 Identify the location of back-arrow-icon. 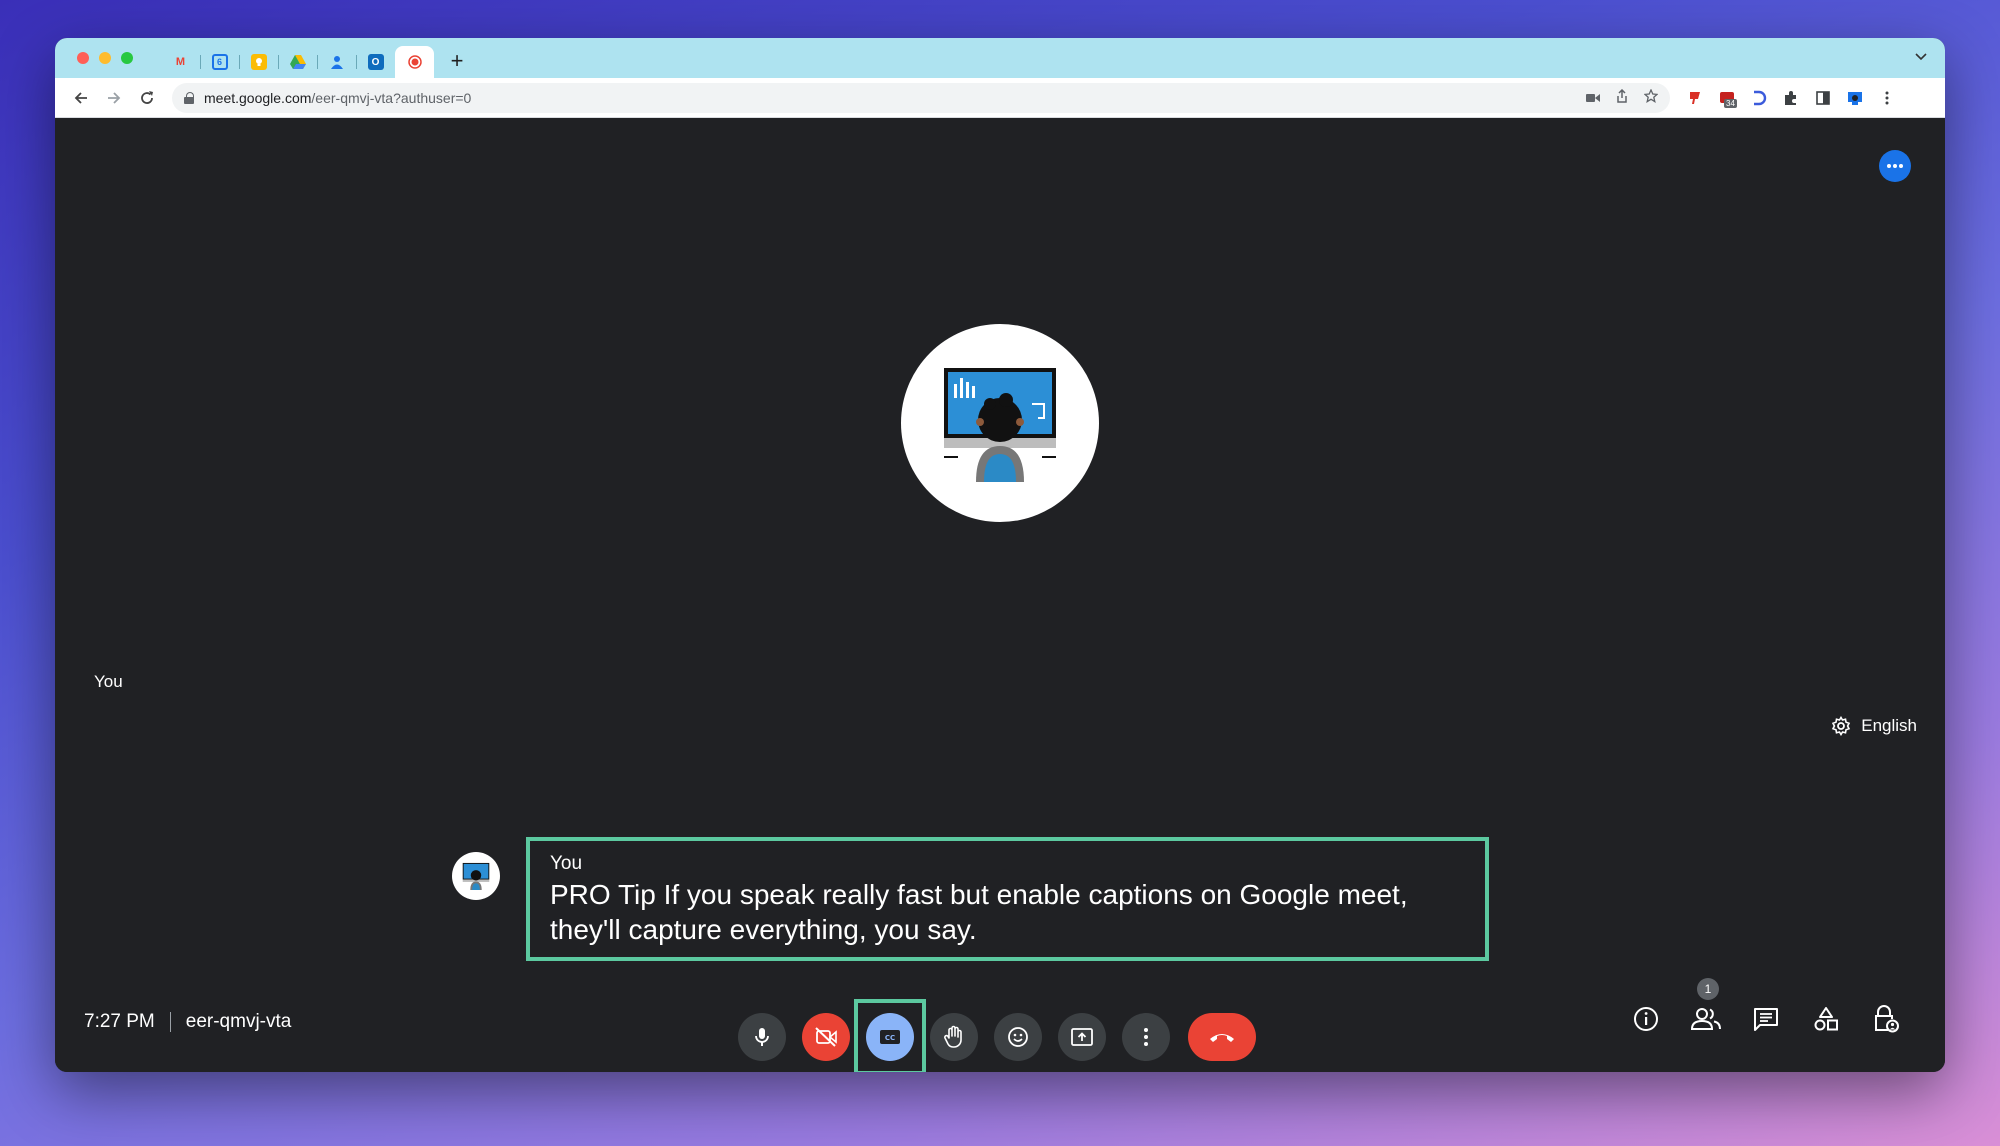
(80, 97).